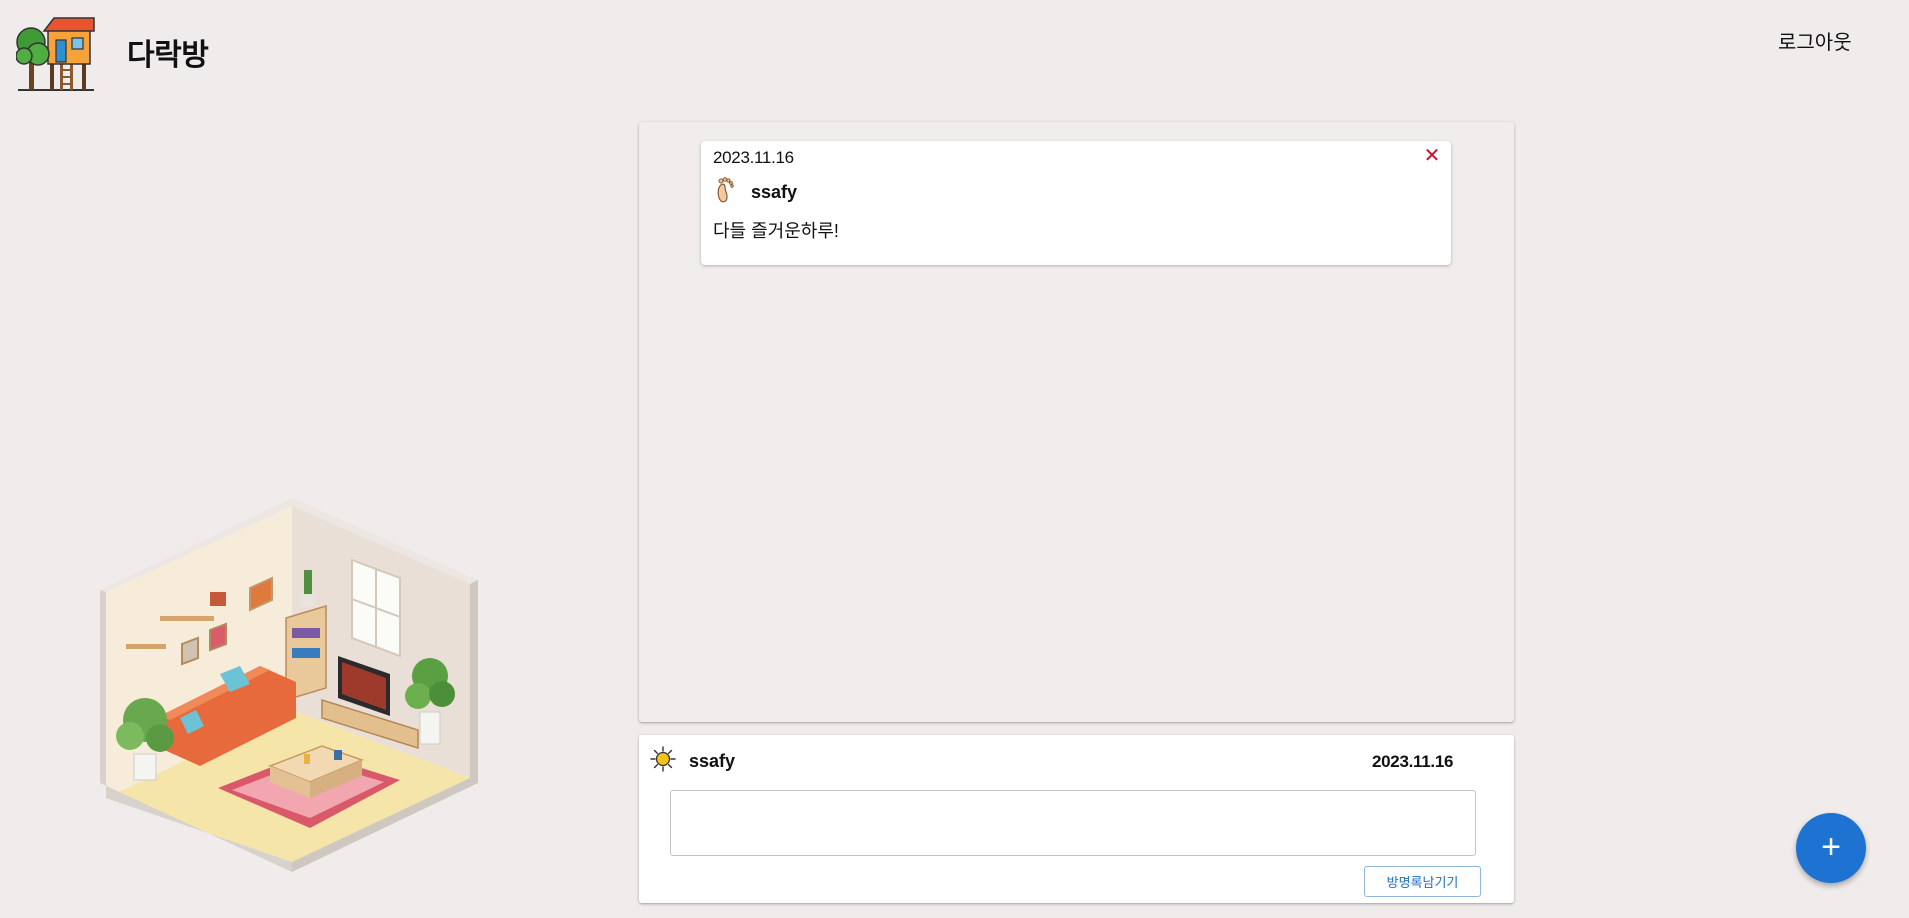  Describe the element at coordinates (753, 157) in the screenshot. I see `entry-date: 2023.11.16` at that location.